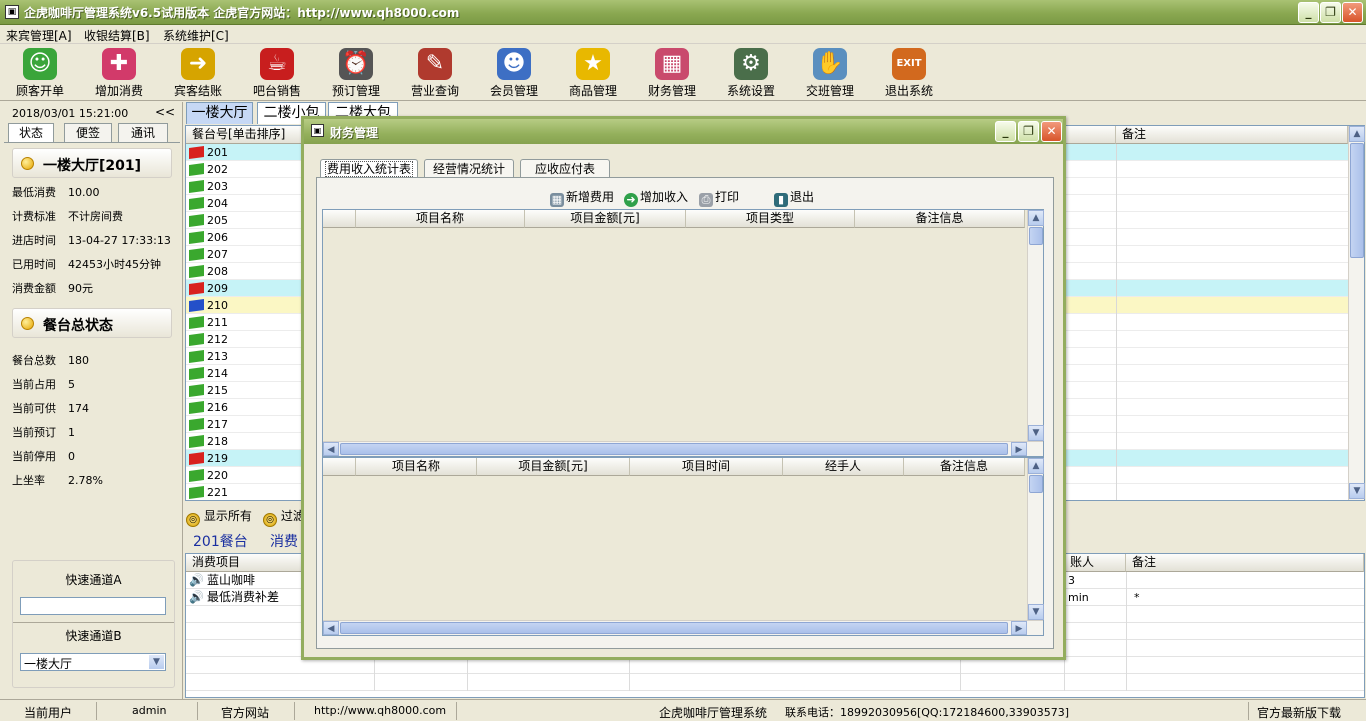  What do you see at coordinates (369, 168) in the screenshot?
I see `dialog-tab-expense-income: 费用收入统计表` at bounding box center [369, 168].